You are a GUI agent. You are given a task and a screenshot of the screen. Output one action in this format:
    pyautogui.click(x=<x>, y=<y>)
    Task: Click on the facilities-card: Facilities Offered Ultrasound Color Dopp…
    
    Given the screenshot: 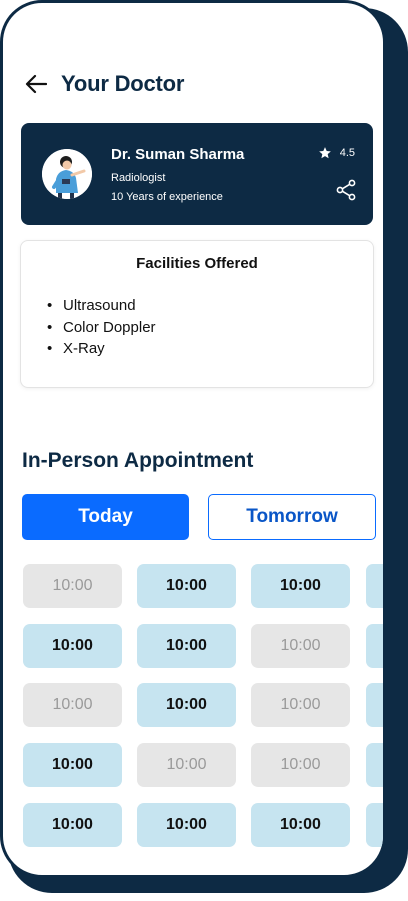 What is the action you would take?
    pyautogui.click(x=197, y=314)
    